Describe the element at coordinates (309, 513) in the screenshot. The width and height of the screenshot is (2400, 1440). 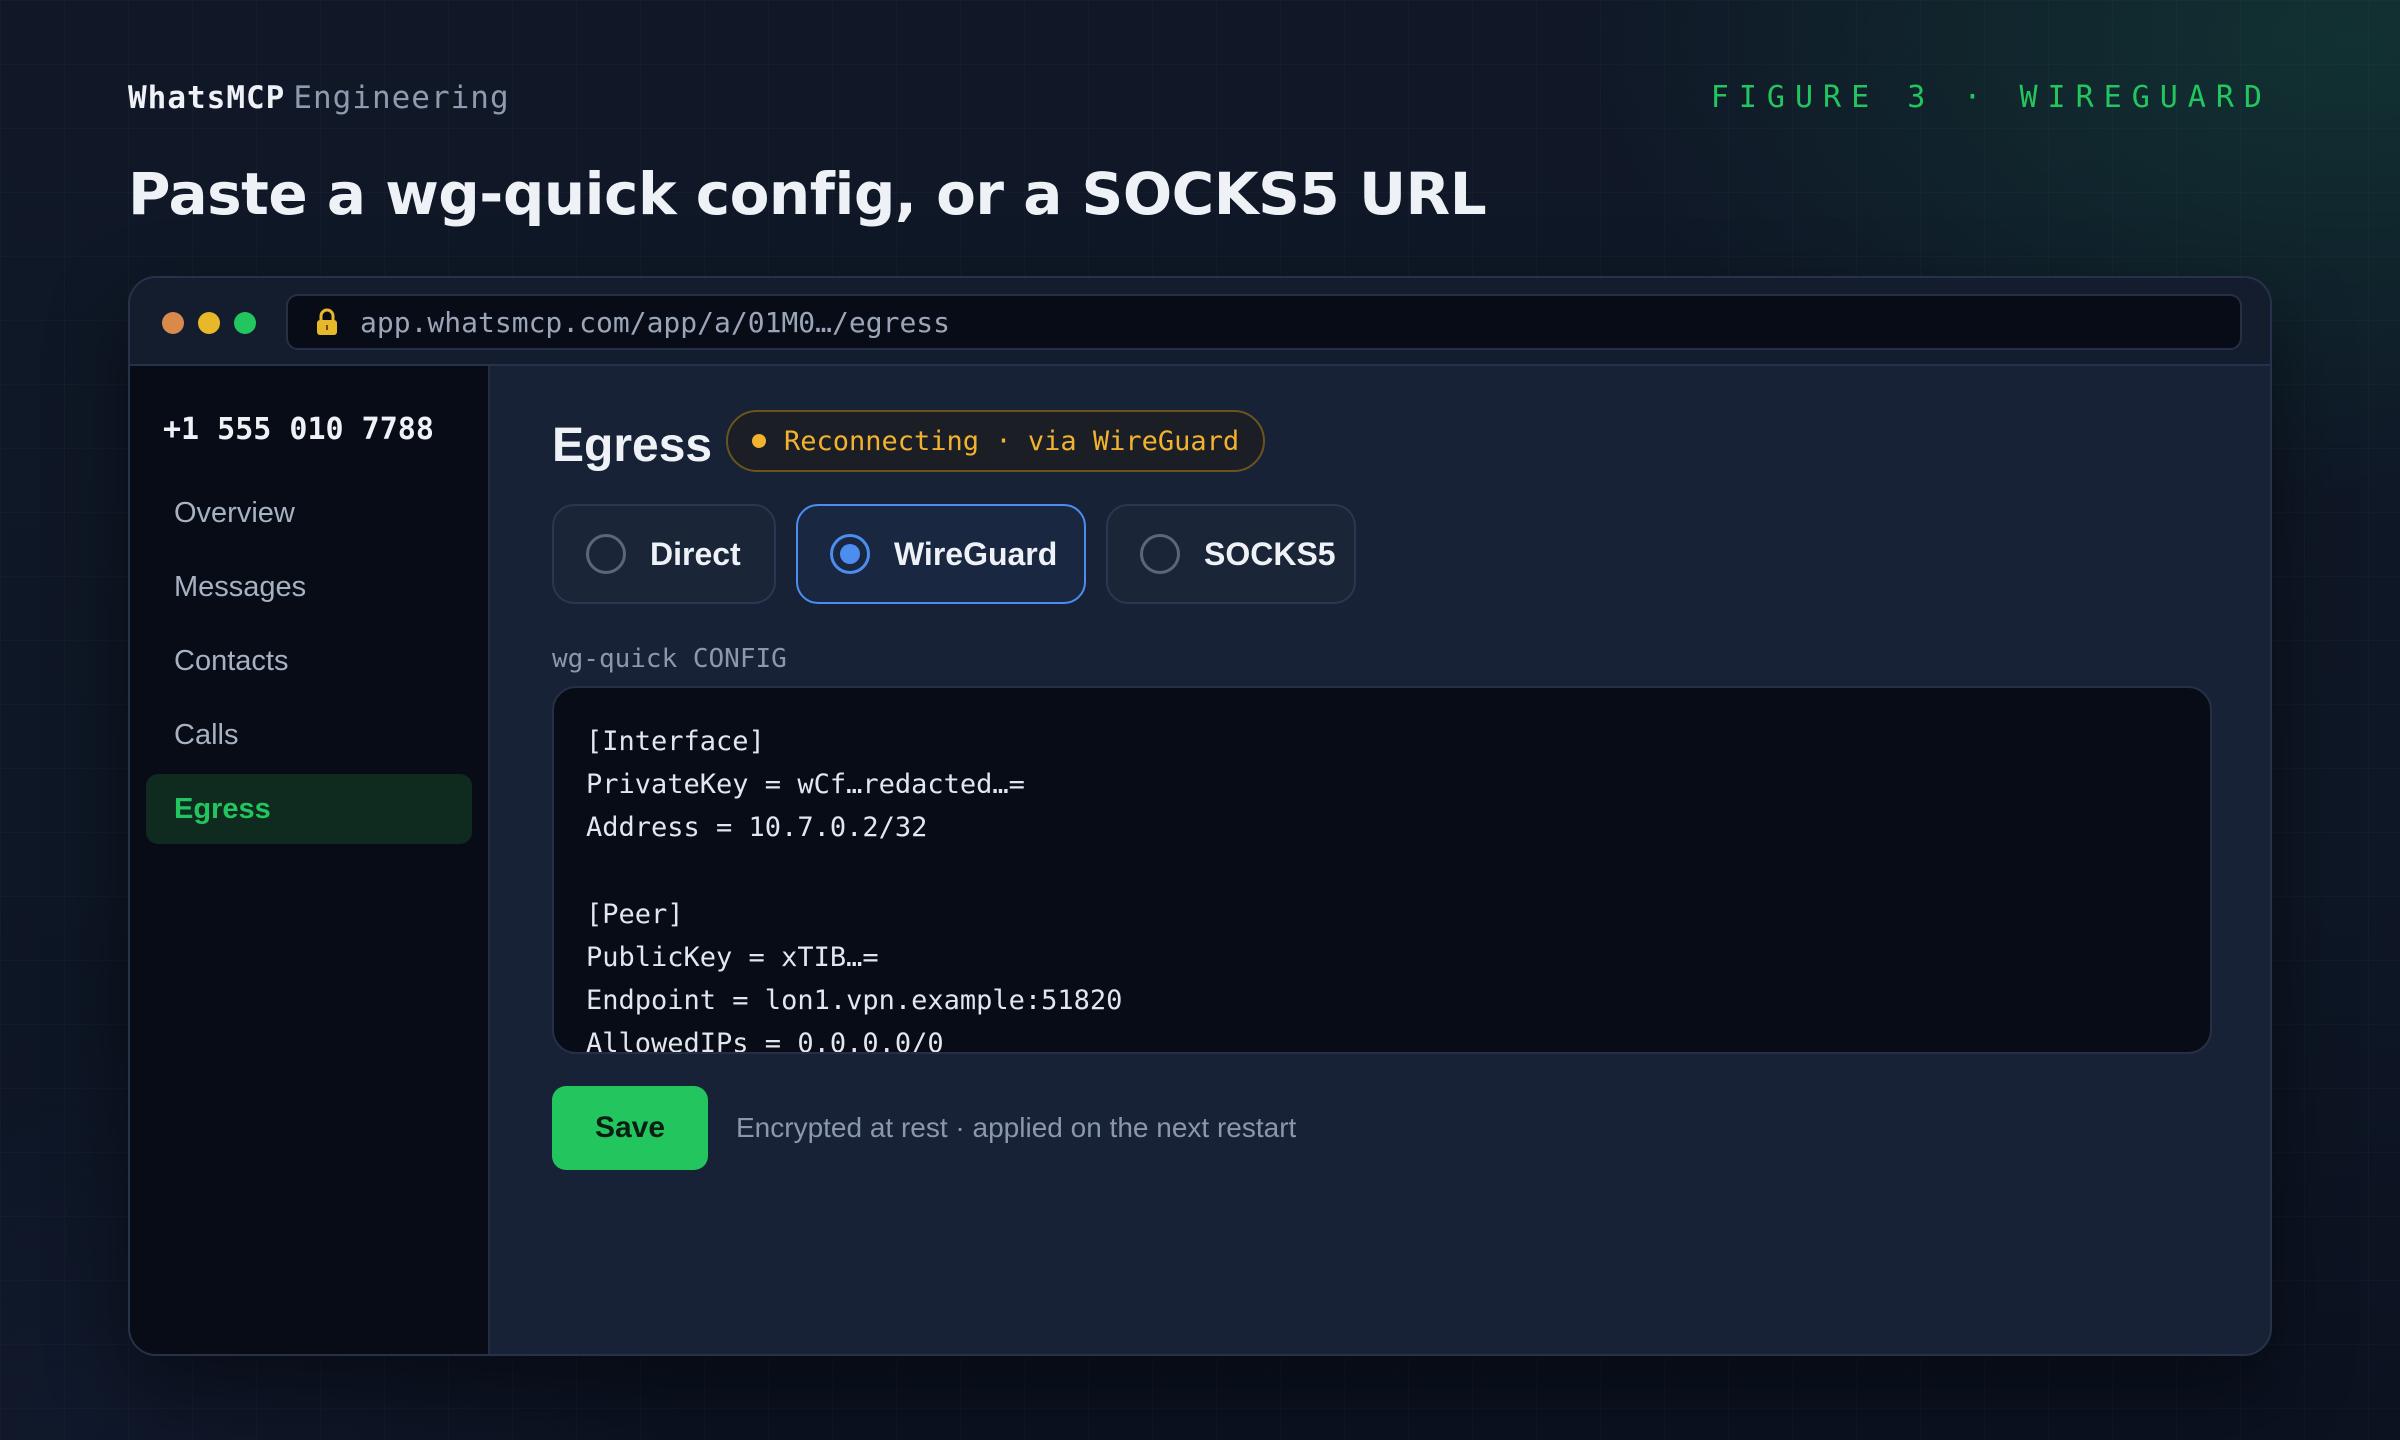
I see `sidebar-item-overview: Overview` at that location.